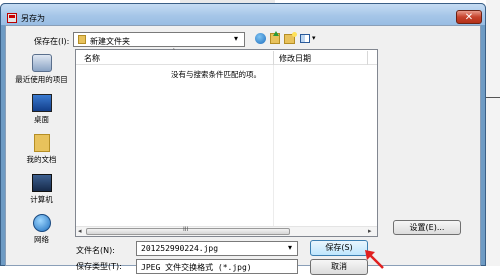  What do you see at coordinates (493, 97) in the screenshot?
I see `background-rule` at bounding box center [493, 97].